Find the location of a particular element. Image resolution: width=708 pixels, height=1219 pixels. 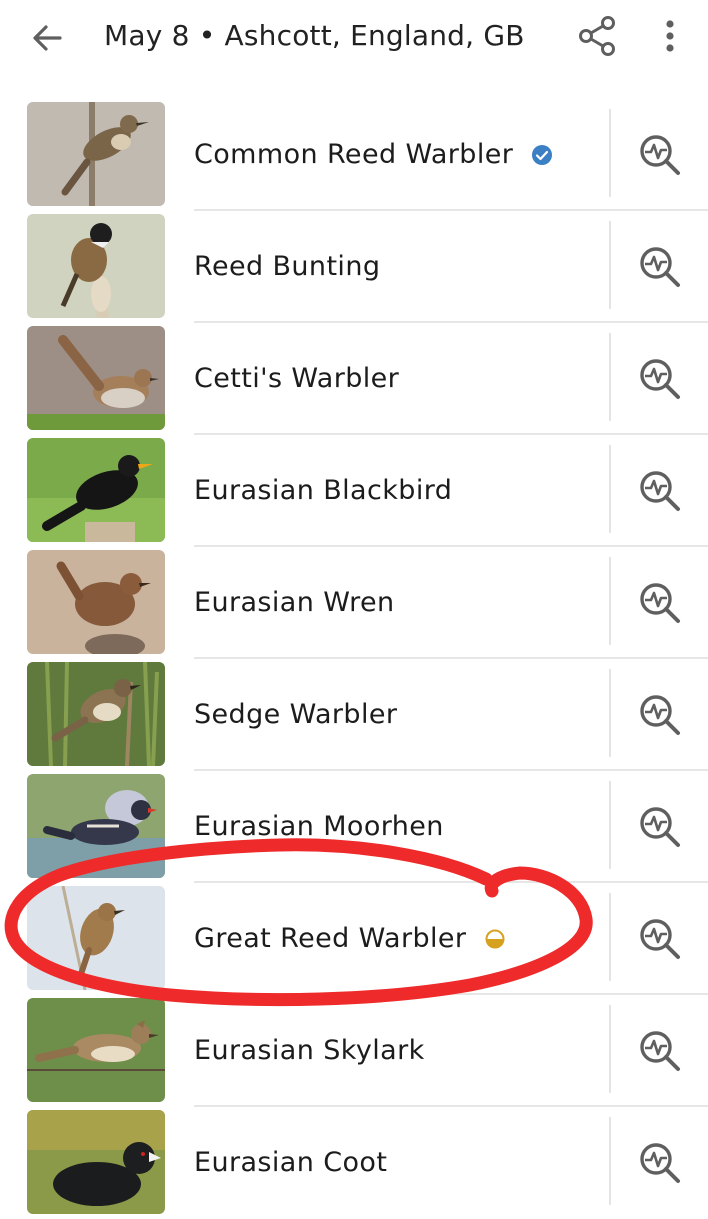

species-row: Eurasian Moorhen is located at coordinates (354, 827).